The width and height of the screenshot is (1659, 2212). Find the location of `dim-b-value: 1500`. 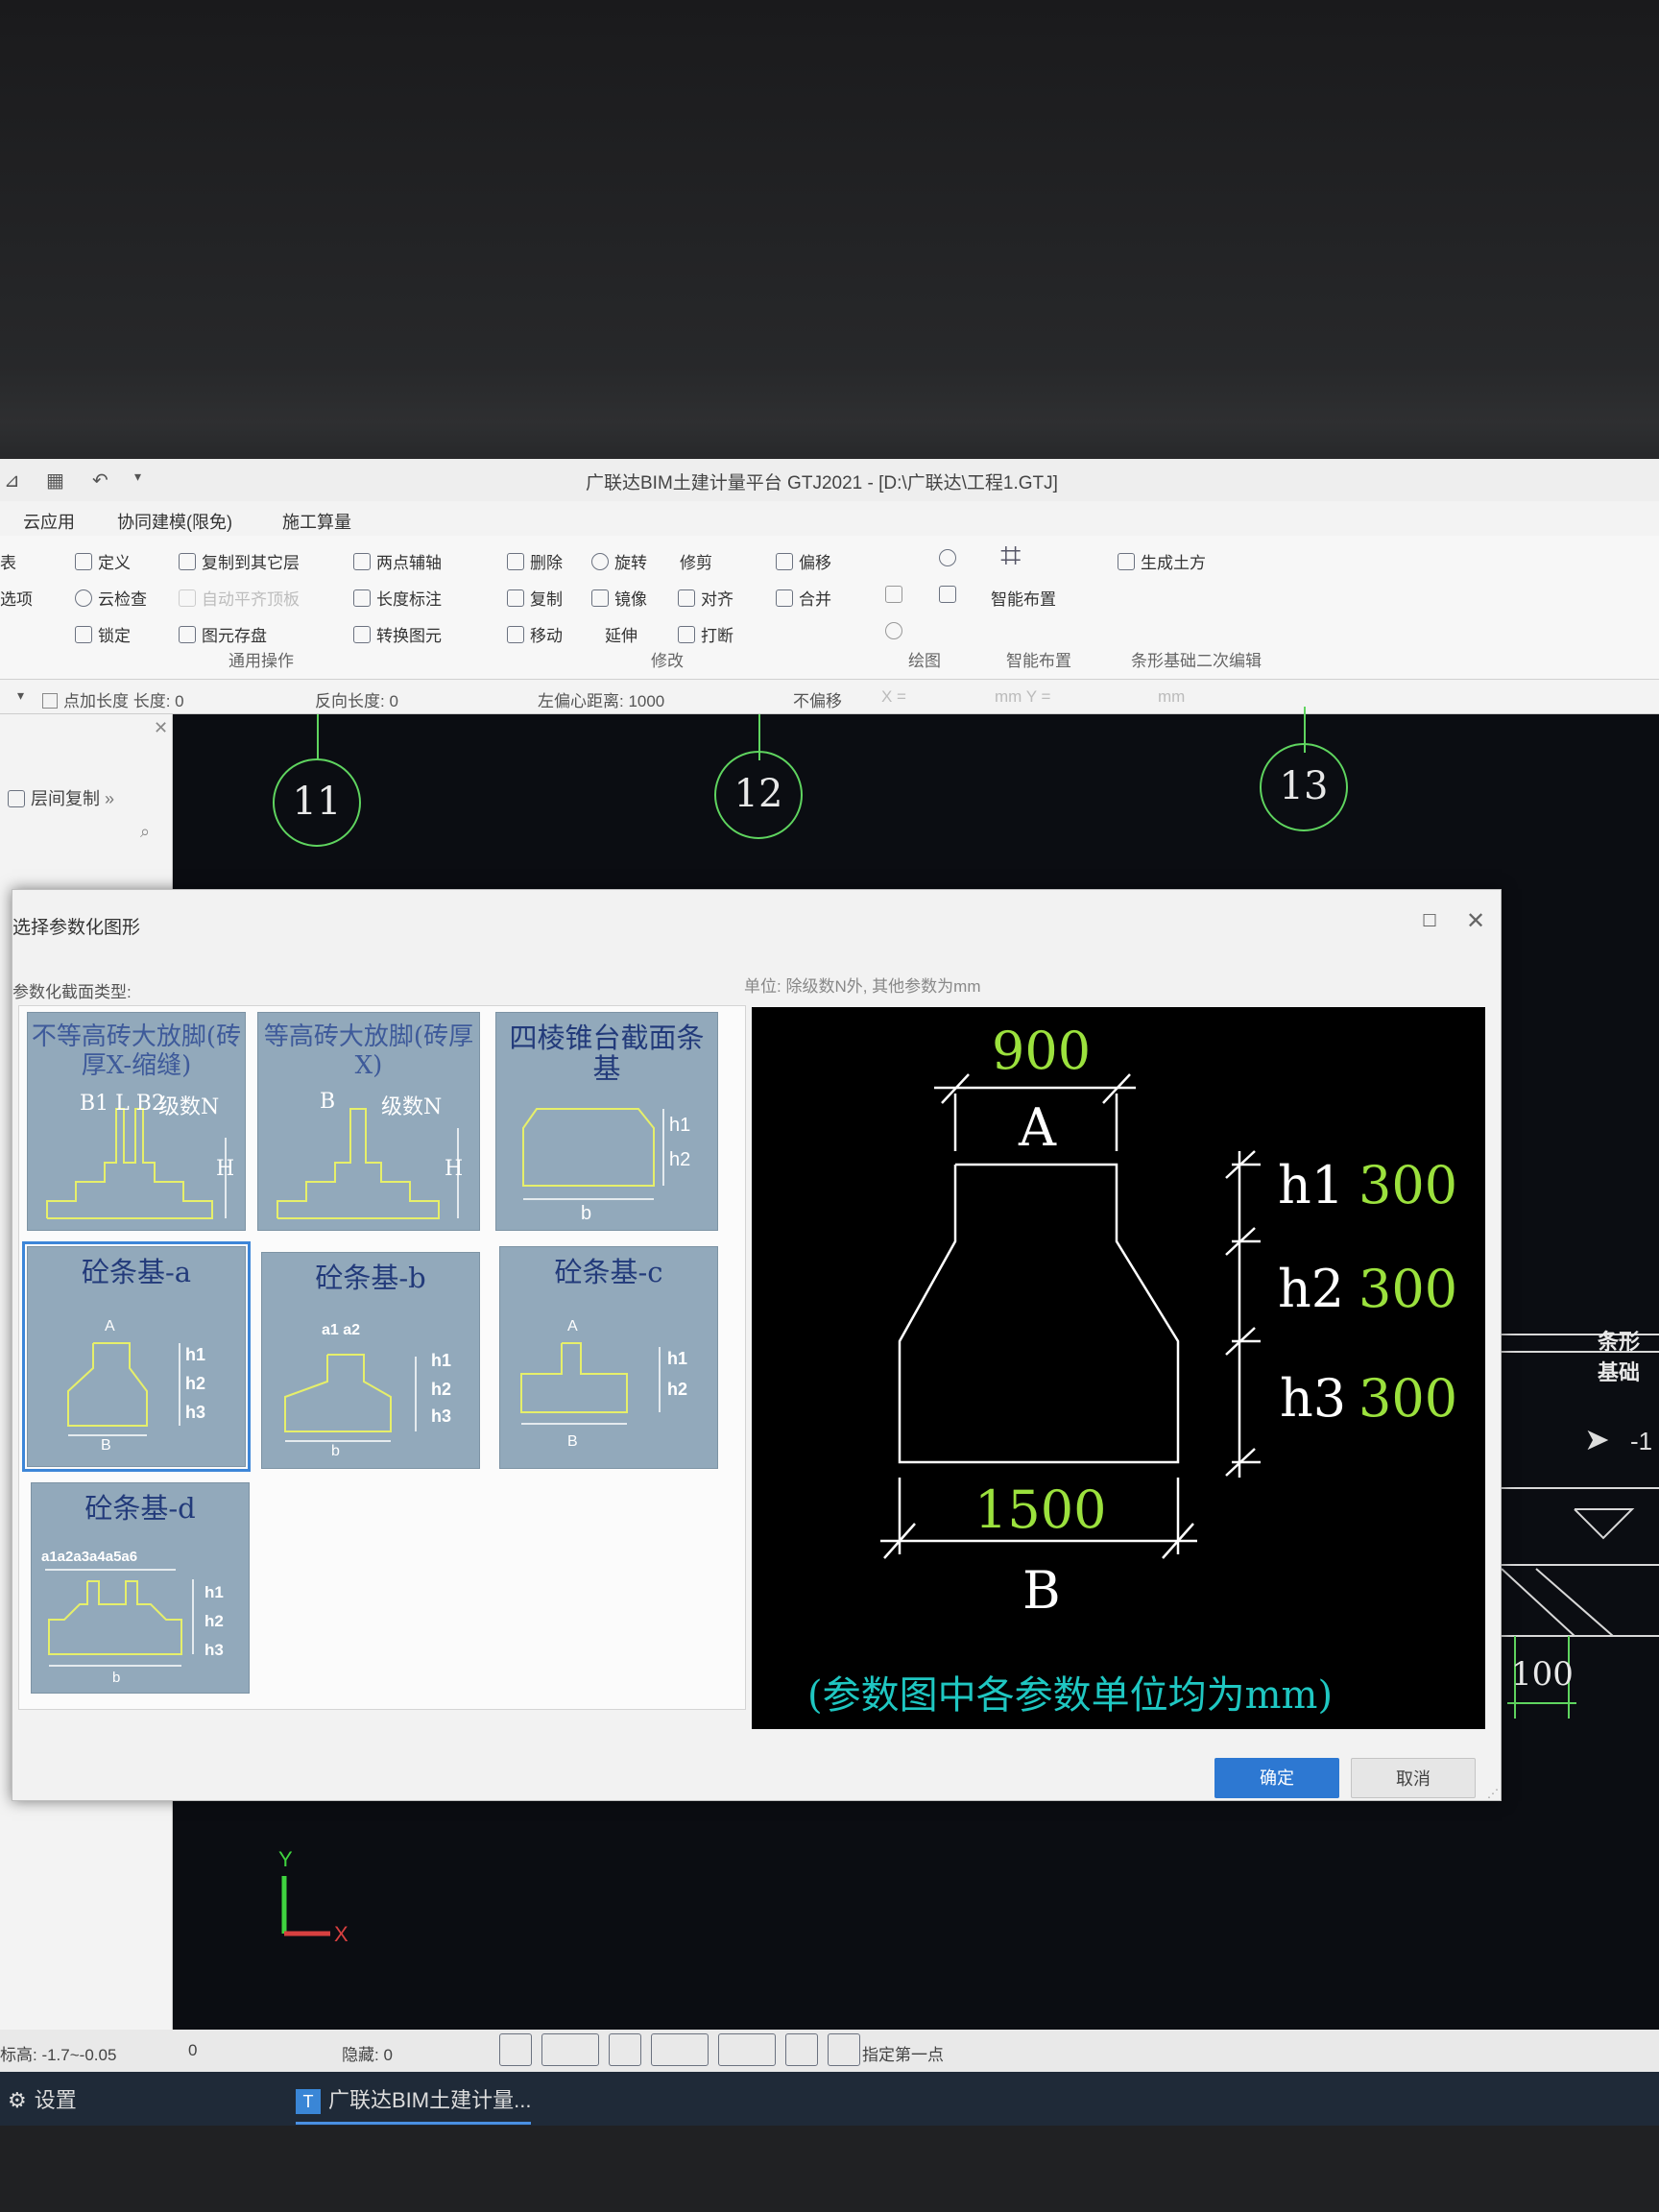

dim-b-value: 1500 is located at coordinates (1040, 1510).